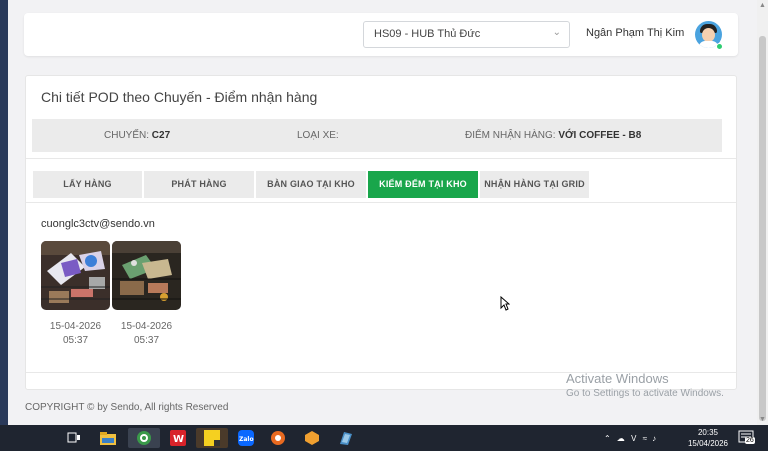  I want to click on clock-date: 15/04/2026, so click(708, 443).